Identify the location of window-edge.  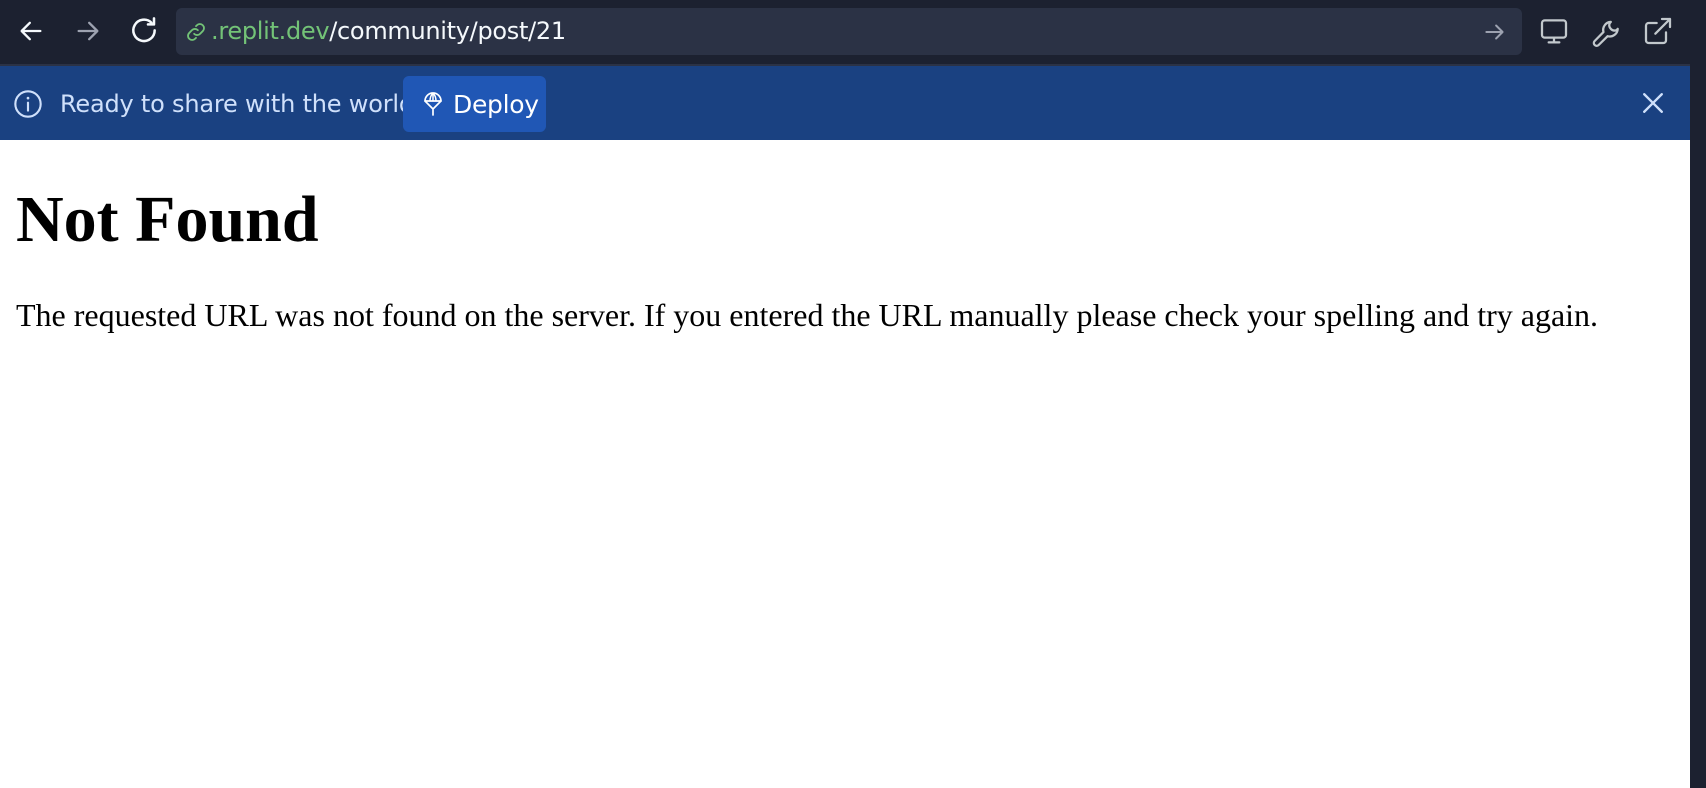
(1698, 394).